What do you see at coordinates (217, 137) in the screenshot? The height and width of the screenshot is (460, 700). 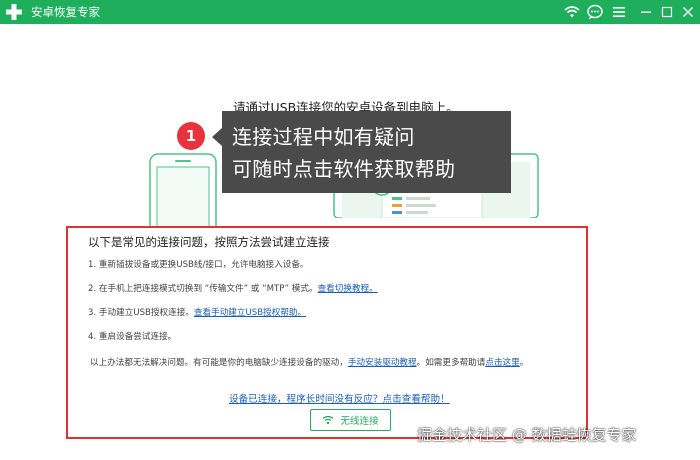 I see `tooltip-arrow` at bounding box center [217, 137].